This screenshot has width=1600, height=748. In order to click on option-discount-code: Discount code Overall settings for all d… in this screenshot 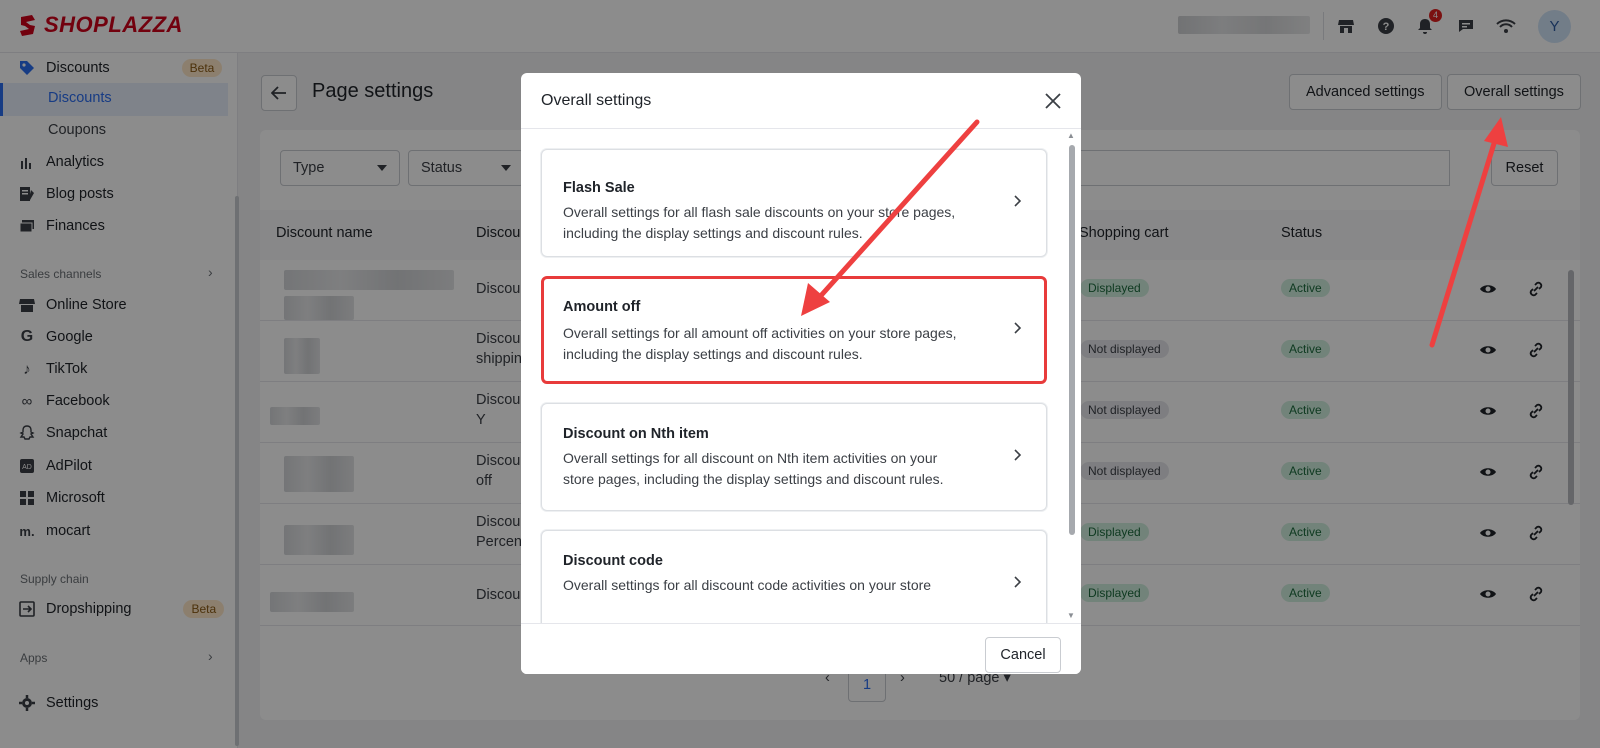, I will do `click(794, 576)`.